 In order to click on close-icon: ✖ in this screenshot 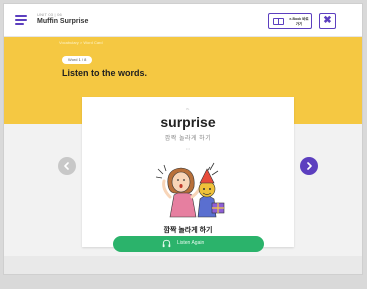, I will do `click(327, 20)`.